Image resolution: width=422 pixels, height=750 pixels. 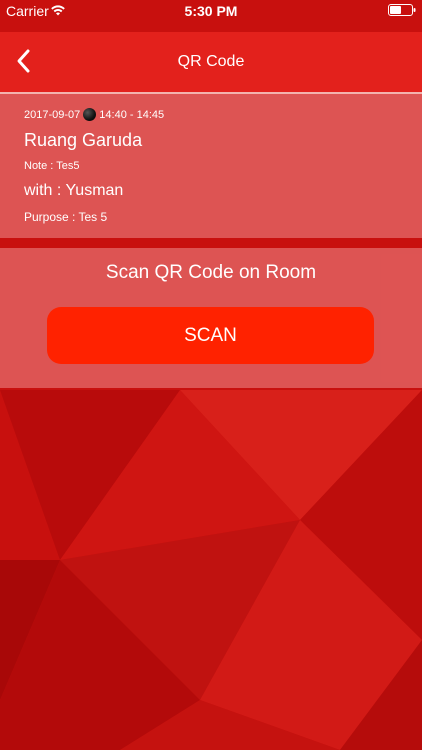 I want to click on booking-purpose: Purpose : Tes 5, so click(x=66, y=217).